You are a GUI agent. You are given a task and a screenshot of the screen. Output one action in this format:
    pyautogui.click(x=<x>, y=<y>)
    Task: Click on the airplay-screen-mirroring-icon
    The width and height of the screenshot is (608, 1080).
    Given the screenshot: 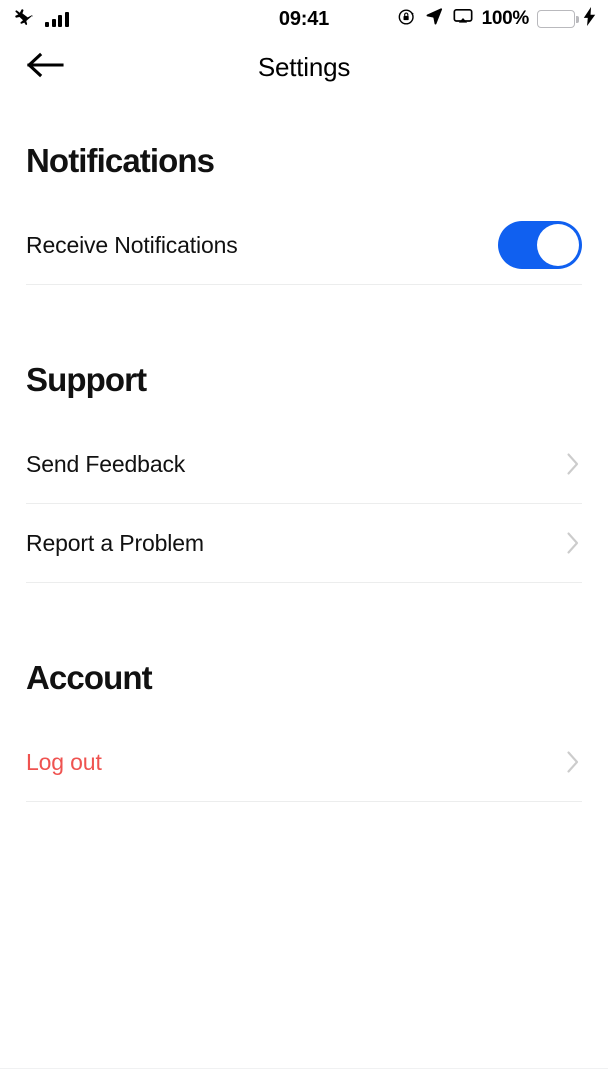 What is the action you would take?
    pyautogui.click(x=463, y=19)
    